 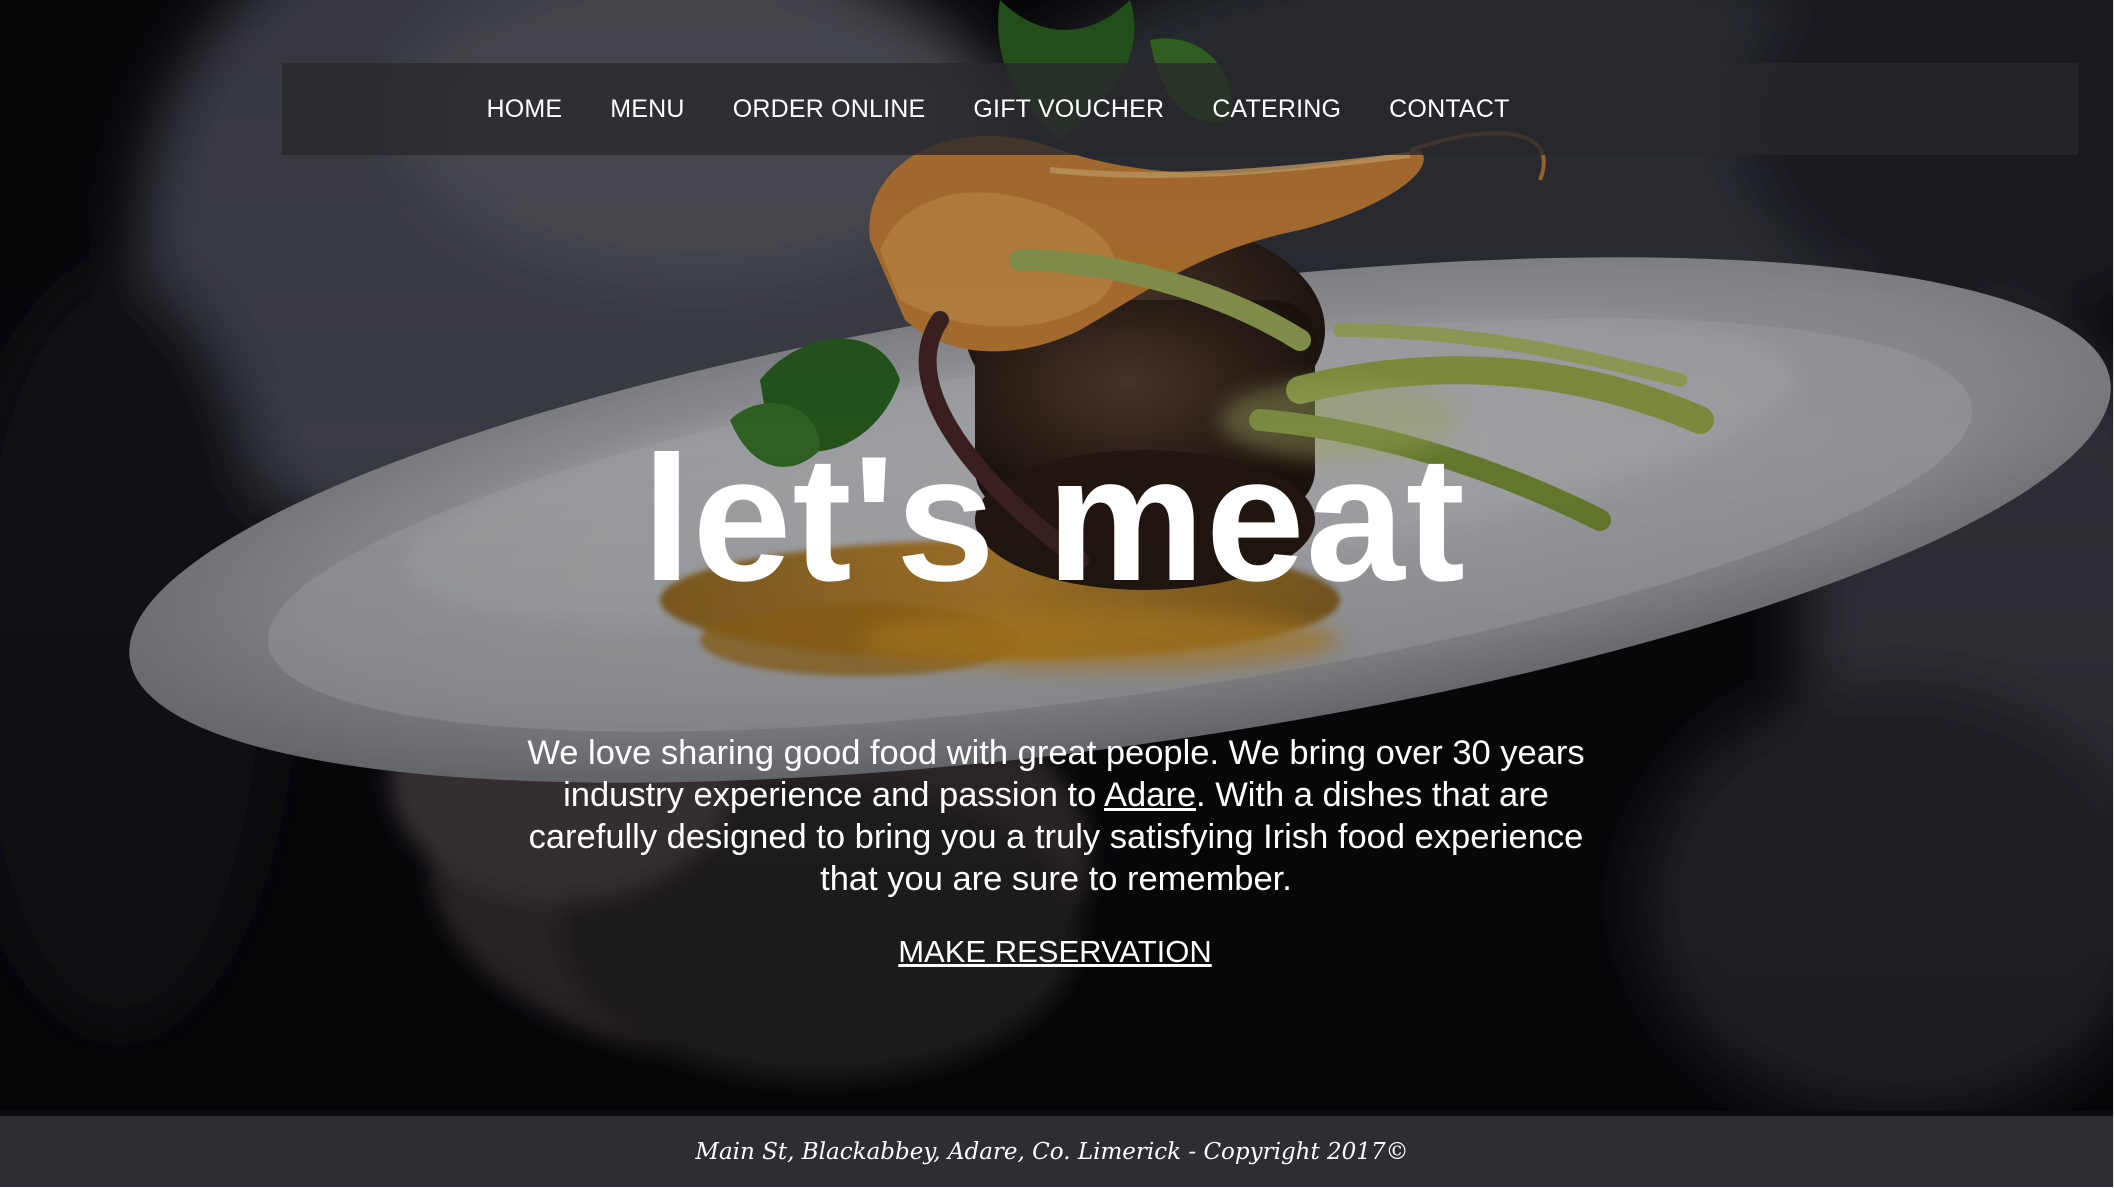 I want to click on nav-item-gift-voucher: GIFT VOUCHER, so click(x=1068, y=109).